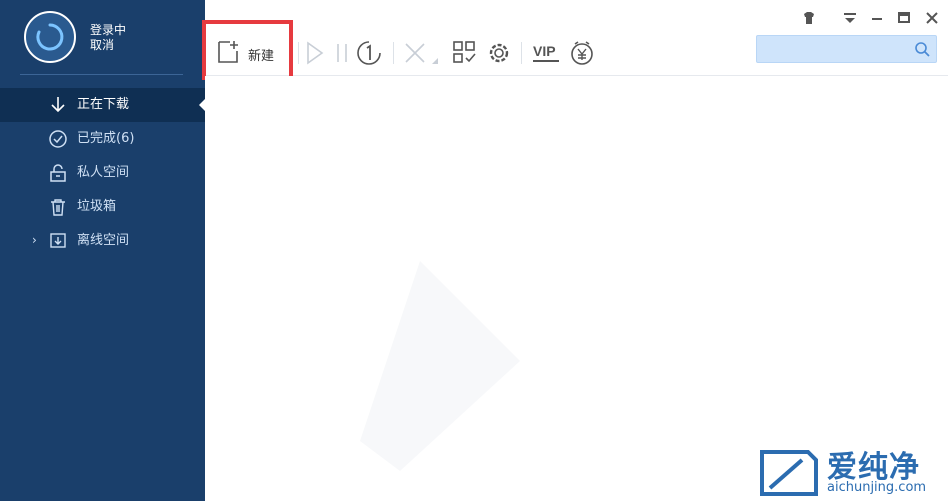 The width and height of the screenshot is (948, 502). I want to click on menu-button, so click(850, 18).